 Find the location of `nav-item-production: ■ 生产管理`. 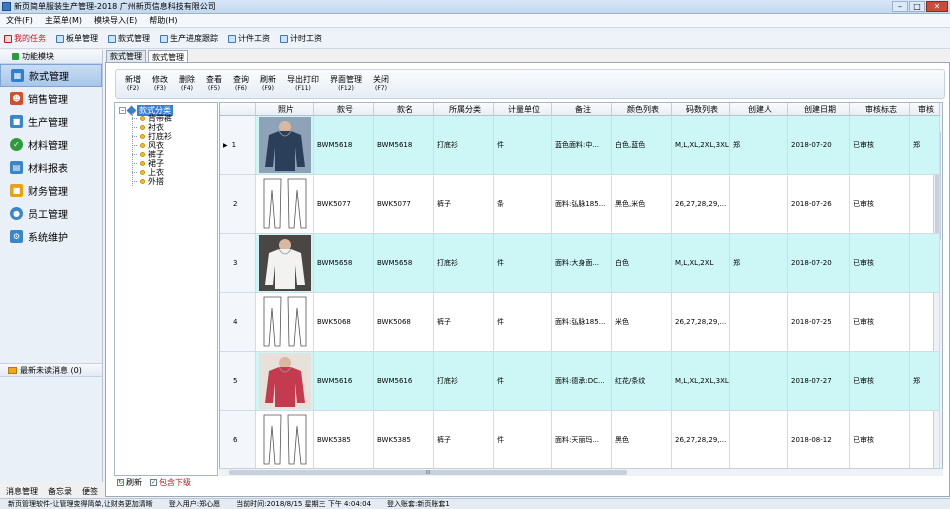

nav-item-production: ■ 生产管理 is located at coordinates (51, 121).